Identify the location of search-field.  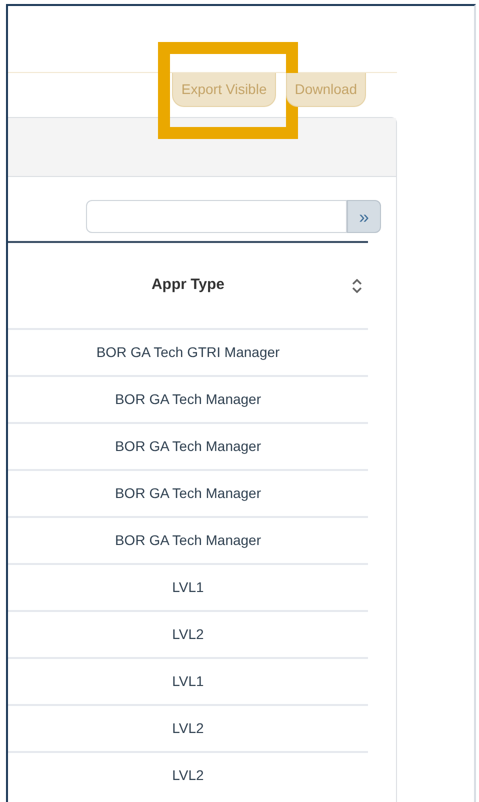
(216, 216).